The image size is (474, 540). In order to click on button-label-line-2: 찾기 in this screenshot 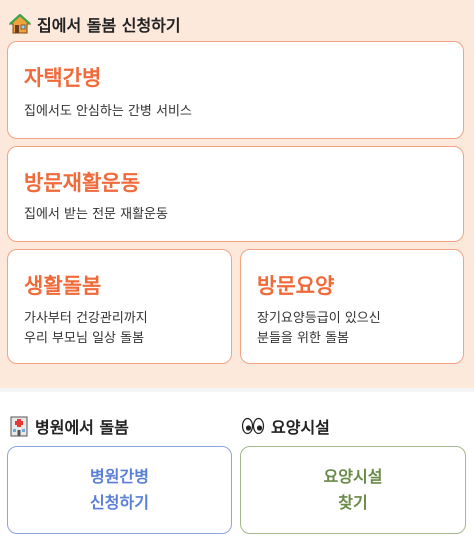, I will do `click(353, 502)`.